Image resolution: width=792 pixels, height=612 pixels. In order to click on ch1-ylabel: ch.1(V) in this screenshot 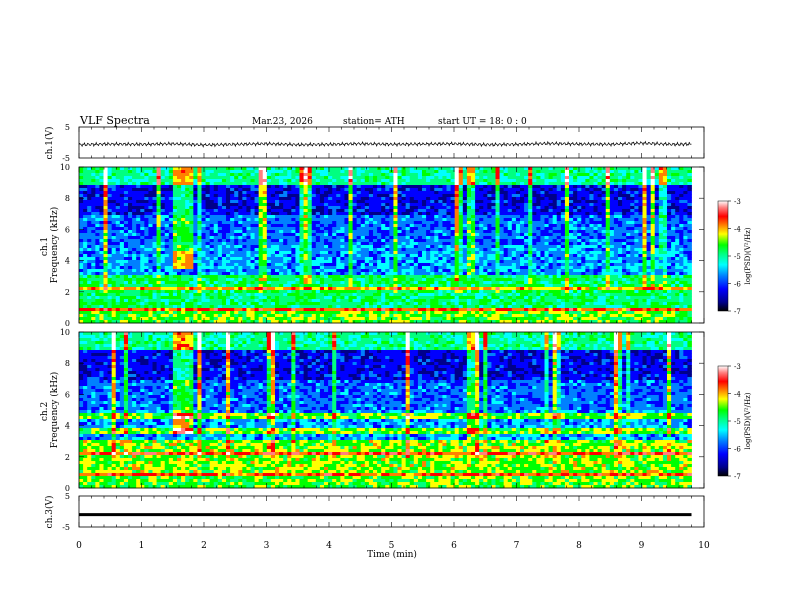, I will do `click(49, 143)`.